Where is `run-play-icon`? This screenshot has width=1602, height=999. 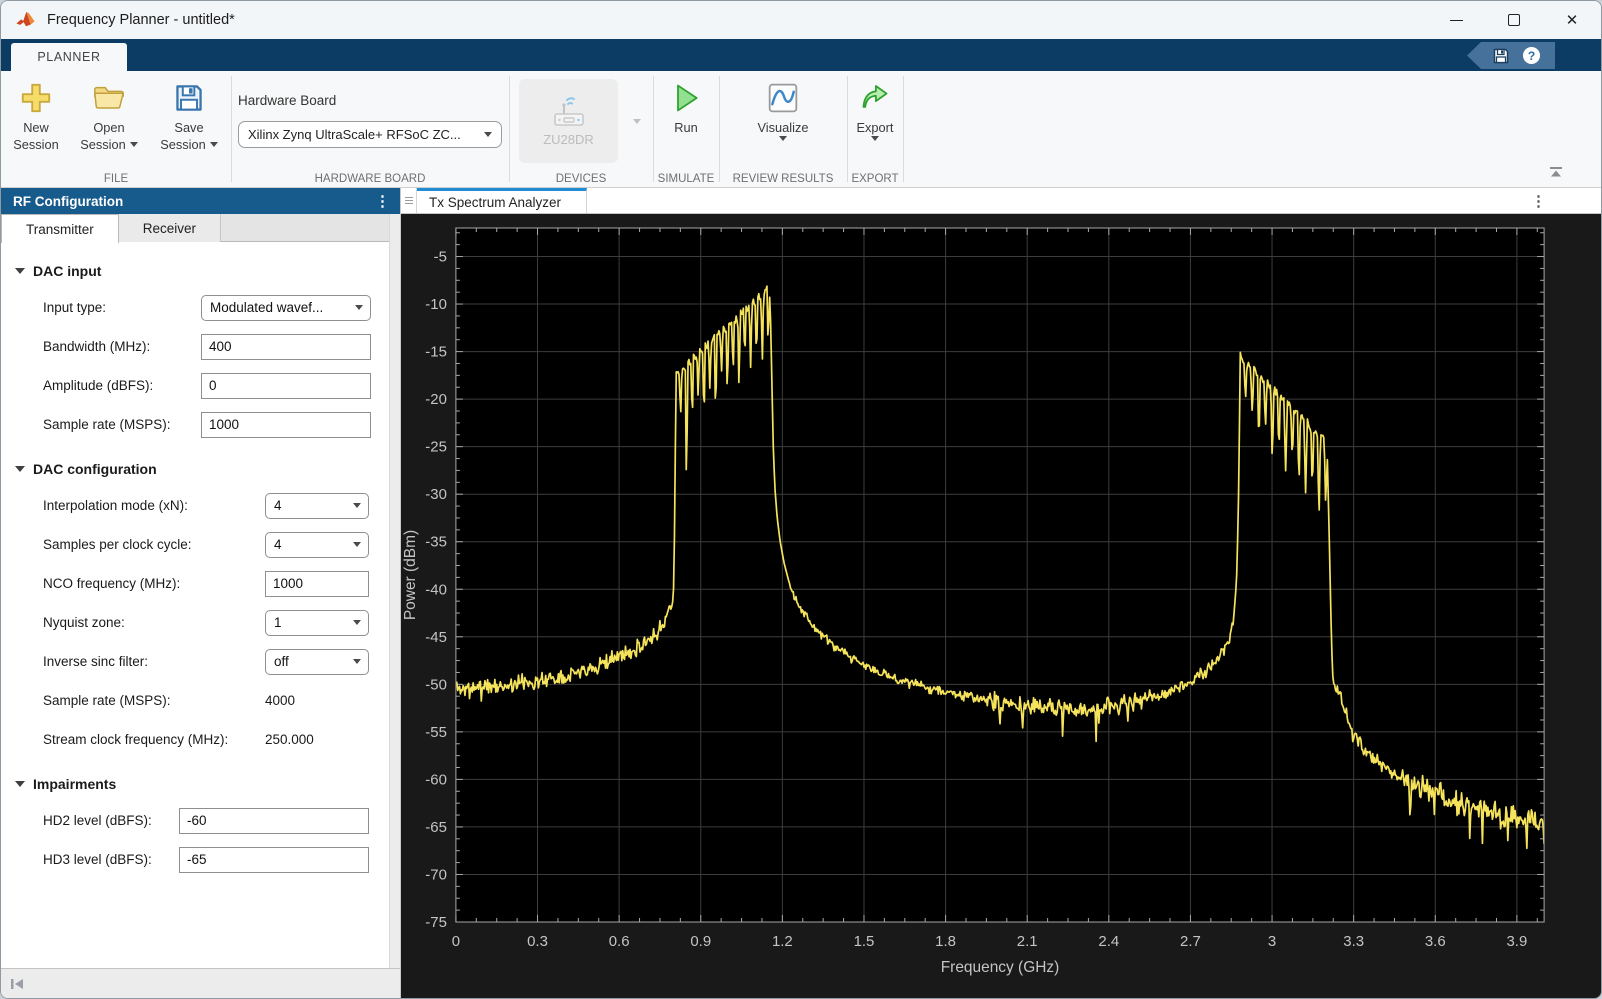
run-play-icon is located at coordinates (686, 98).